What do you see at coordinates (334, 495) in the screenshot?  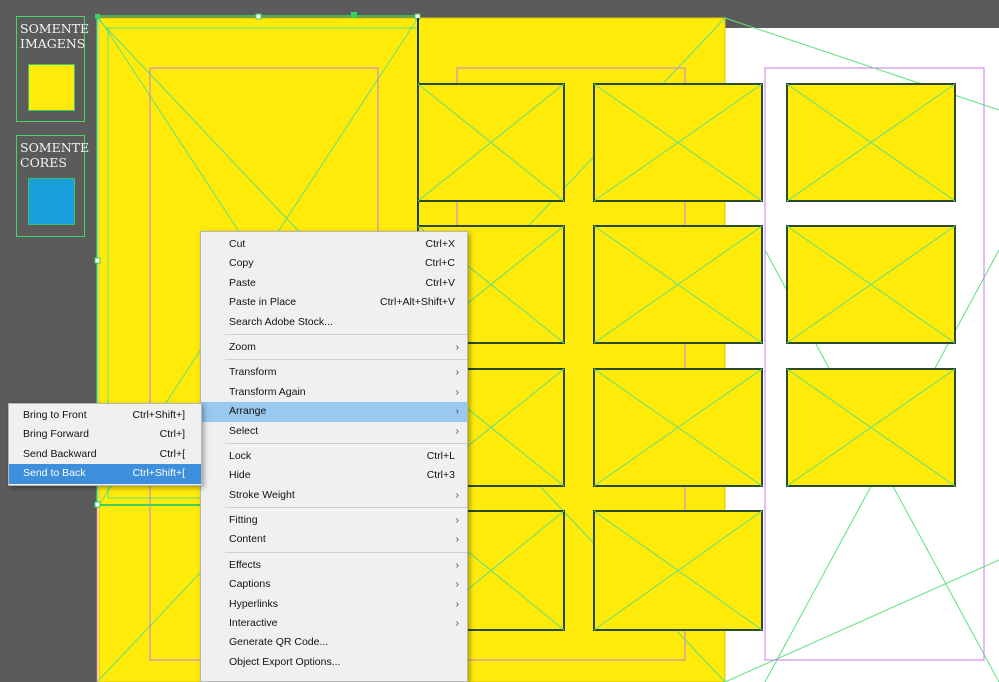 I see `menu-item-stroke-weight: Stroke Weight ›` at bounding box center [334, 495].